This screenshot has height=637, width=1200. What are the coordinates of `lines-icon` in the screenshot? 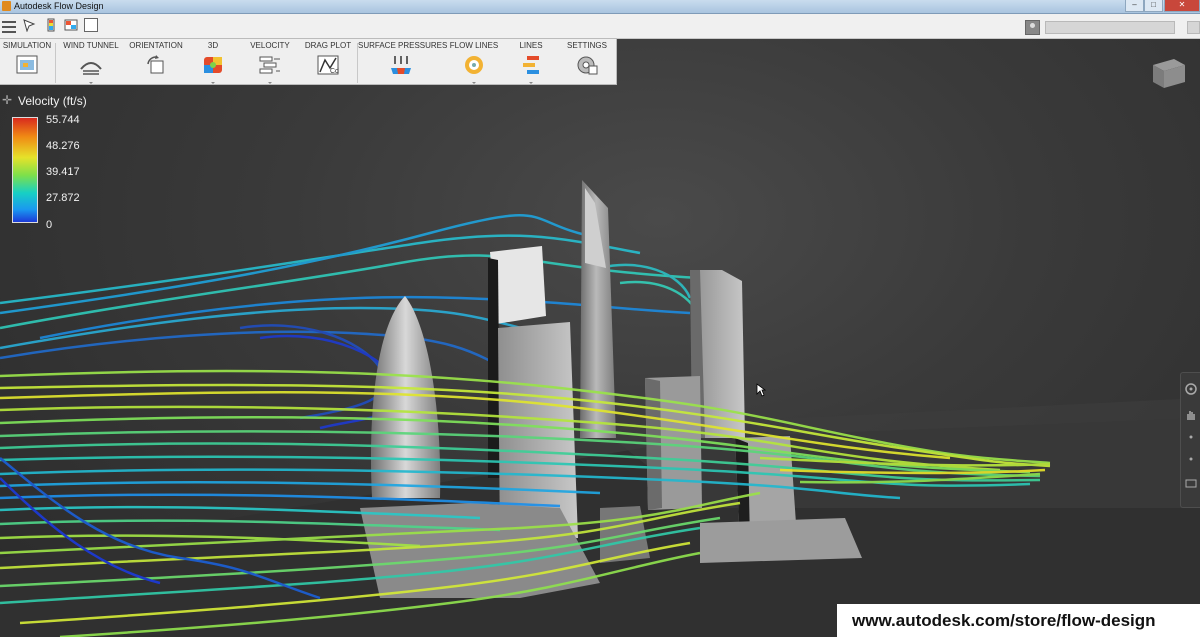 It's located at (531, 65).